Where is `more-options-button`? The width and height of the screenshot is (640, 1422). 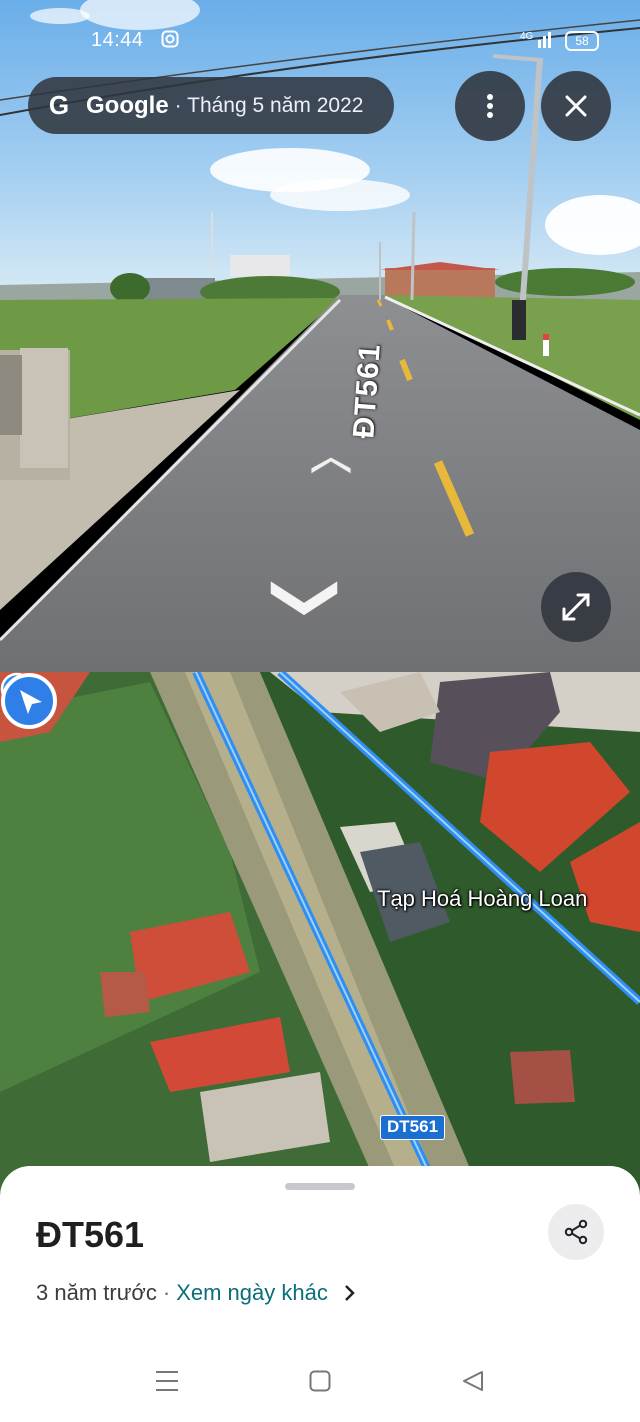 more-options-button is located at coordinates (490, 106).